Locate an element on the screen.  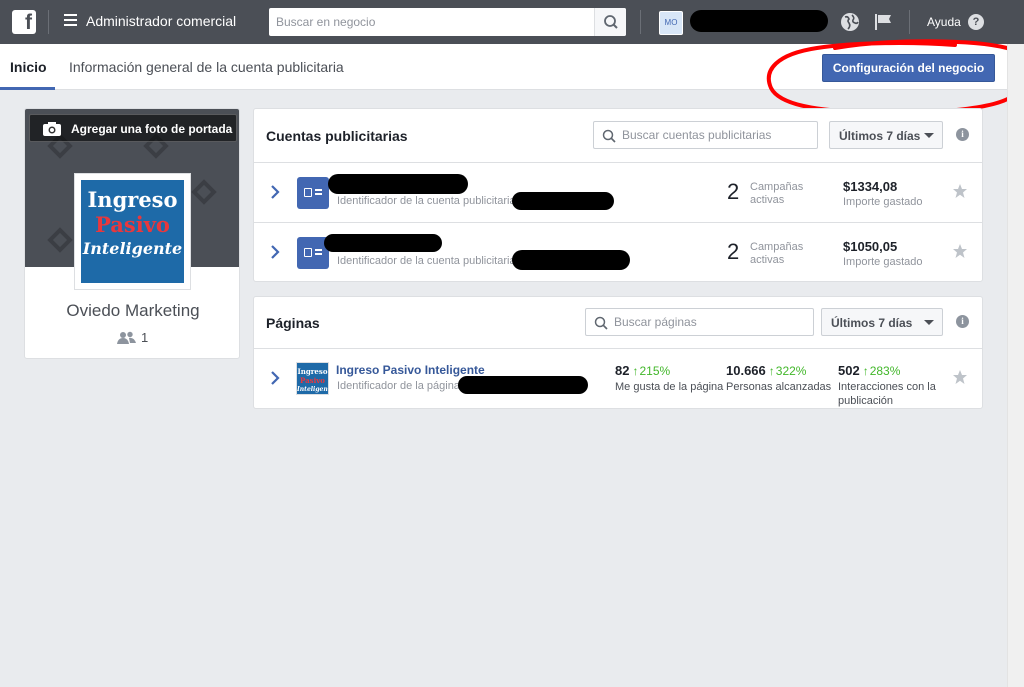
page-likes-label: Me gusta de la página is located at coordinates (669, 387).